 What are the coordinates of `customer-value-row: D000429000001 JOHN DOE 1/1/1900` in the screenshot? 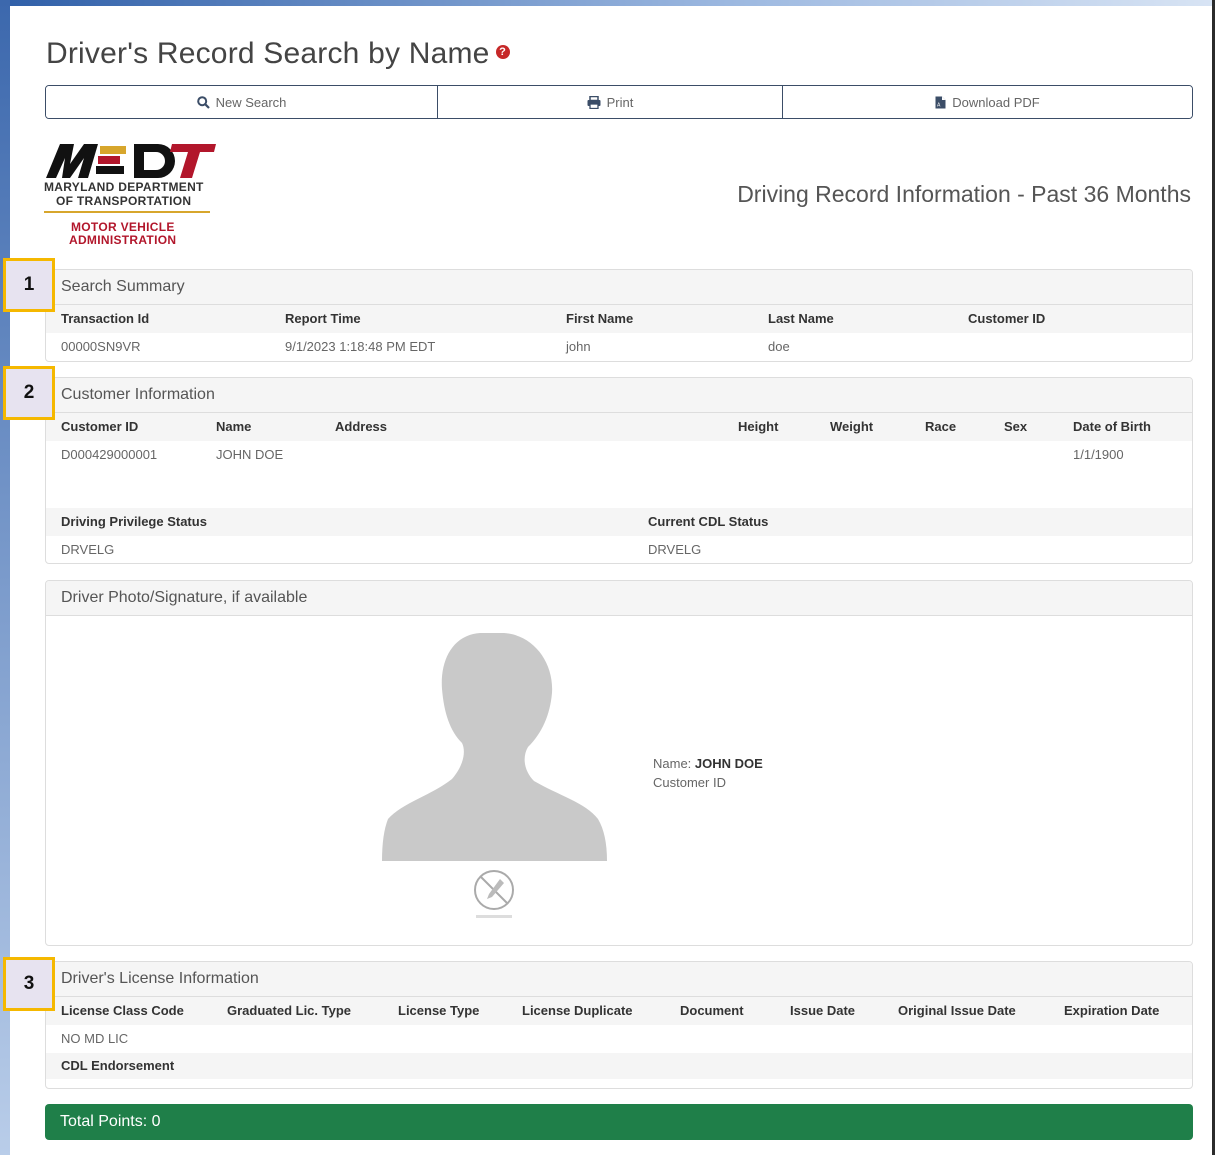 It's located at (619, 474).